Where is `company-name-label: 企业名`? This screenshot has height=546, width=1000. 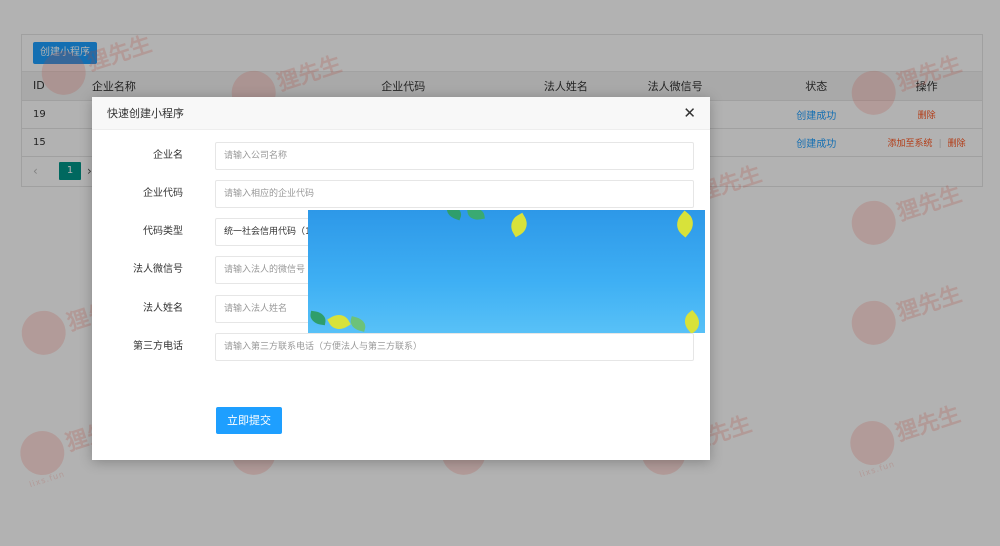 company-name-label: 企业名 is located at coordinates (168, 155).